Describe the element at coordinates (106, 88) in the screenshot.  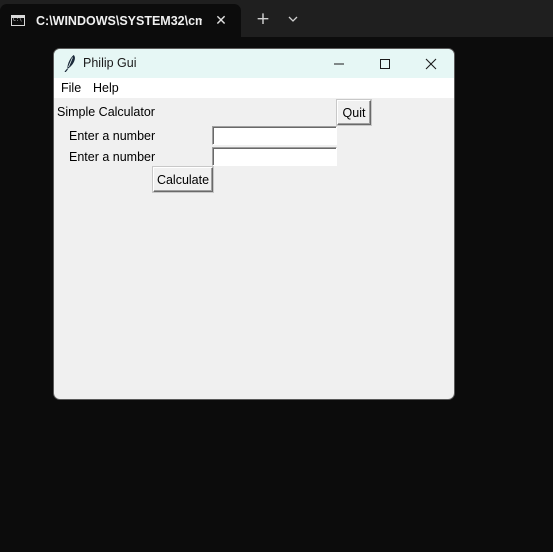
I see `menu-help: Help` at that location.